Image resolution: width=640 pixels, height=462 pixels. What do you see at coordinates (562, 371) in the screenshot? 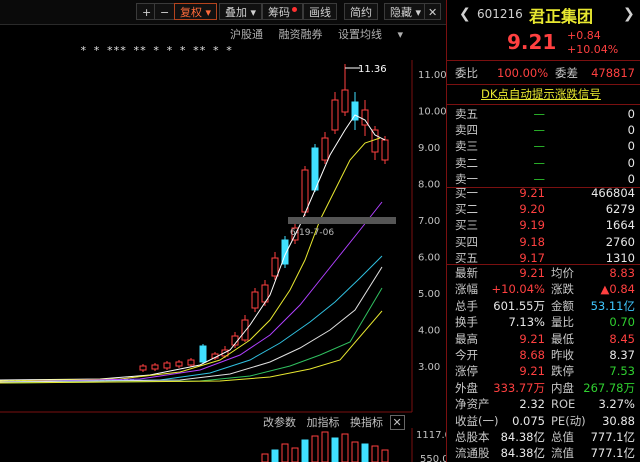
I see `stat-label: 跌停` at bounding box center [562, 371].